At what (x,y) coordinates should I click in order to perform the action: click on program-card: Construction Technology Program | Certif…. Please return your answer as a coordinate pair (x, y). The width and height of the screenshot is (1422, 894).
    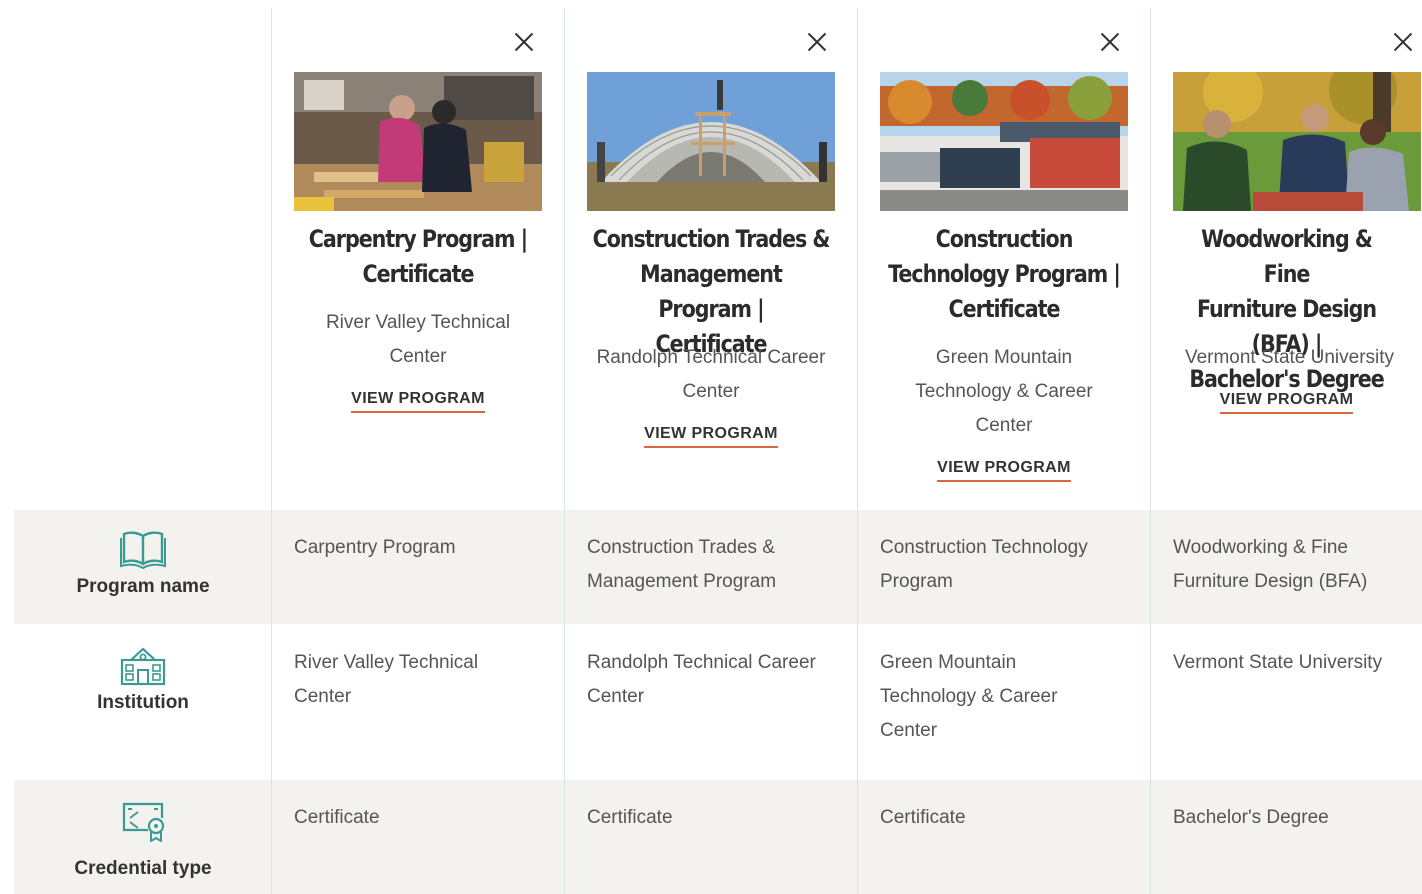
    Looking at the image, I should click on (1004, 254).